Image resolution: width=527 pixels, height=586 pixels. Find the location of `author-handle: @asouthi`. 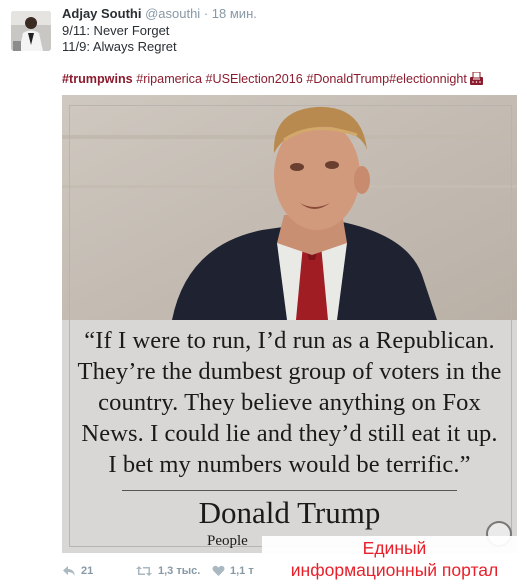

author-handle: @asouthi is located at coordinates (172, 13).